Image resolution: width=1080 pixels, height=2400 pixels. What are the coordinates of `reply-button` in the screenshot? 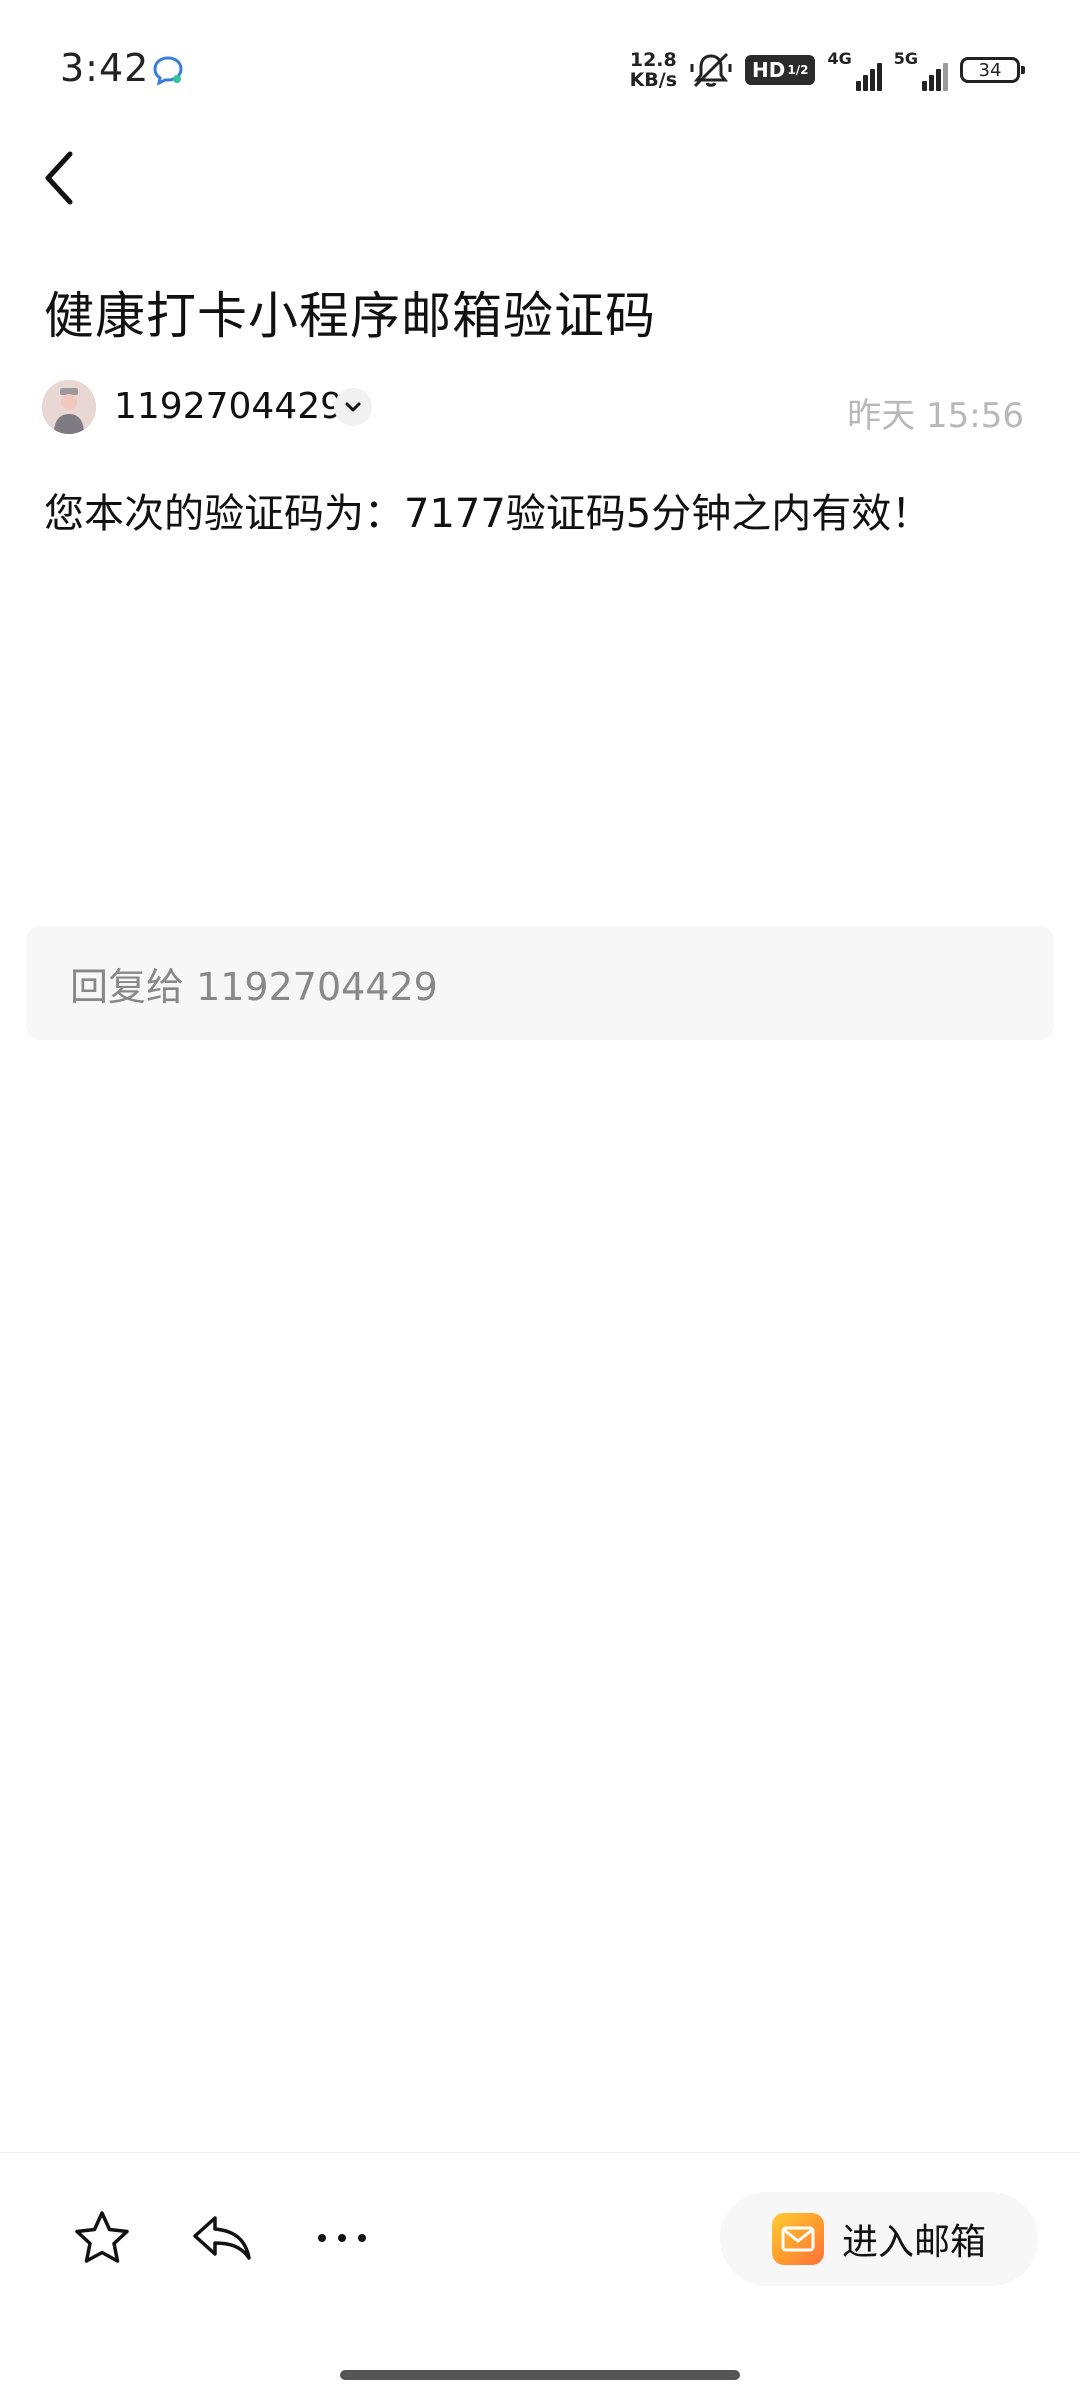 It's located at (222, 2238).